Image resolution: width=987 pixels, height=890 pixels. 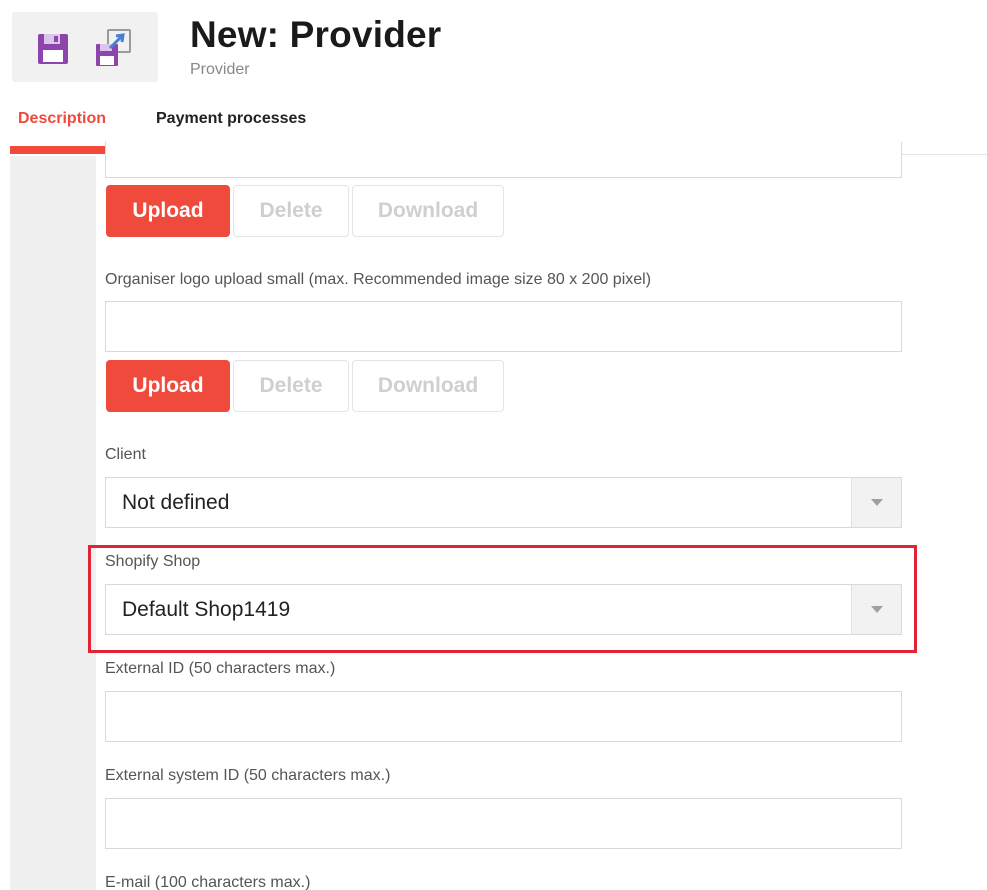 I want to click on toolbar, so click(x=85, y=47).